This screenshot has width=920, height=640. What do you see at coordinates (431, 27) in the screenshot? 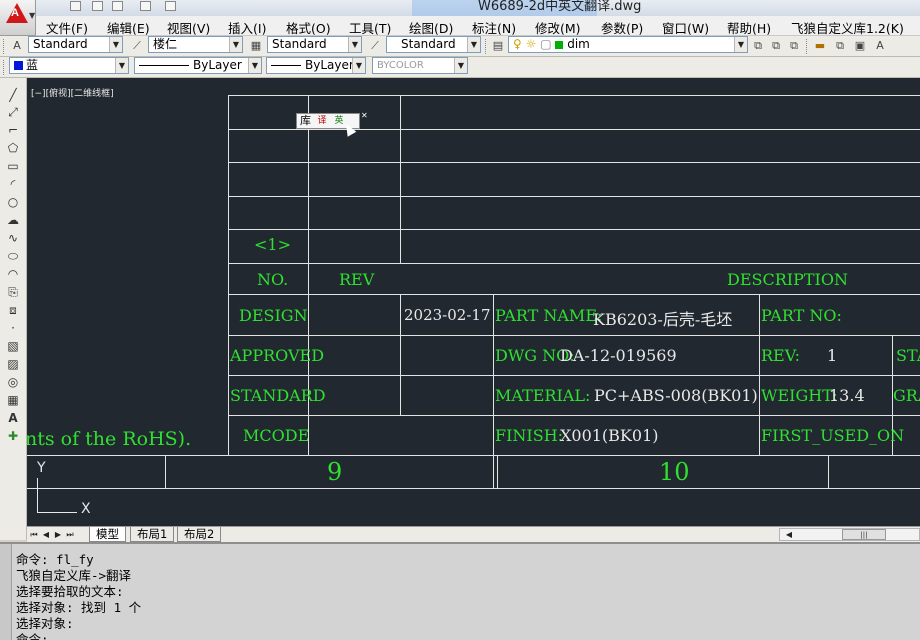
I see `menu-draw: 绘图(D)` at bounding box center [431, 27].